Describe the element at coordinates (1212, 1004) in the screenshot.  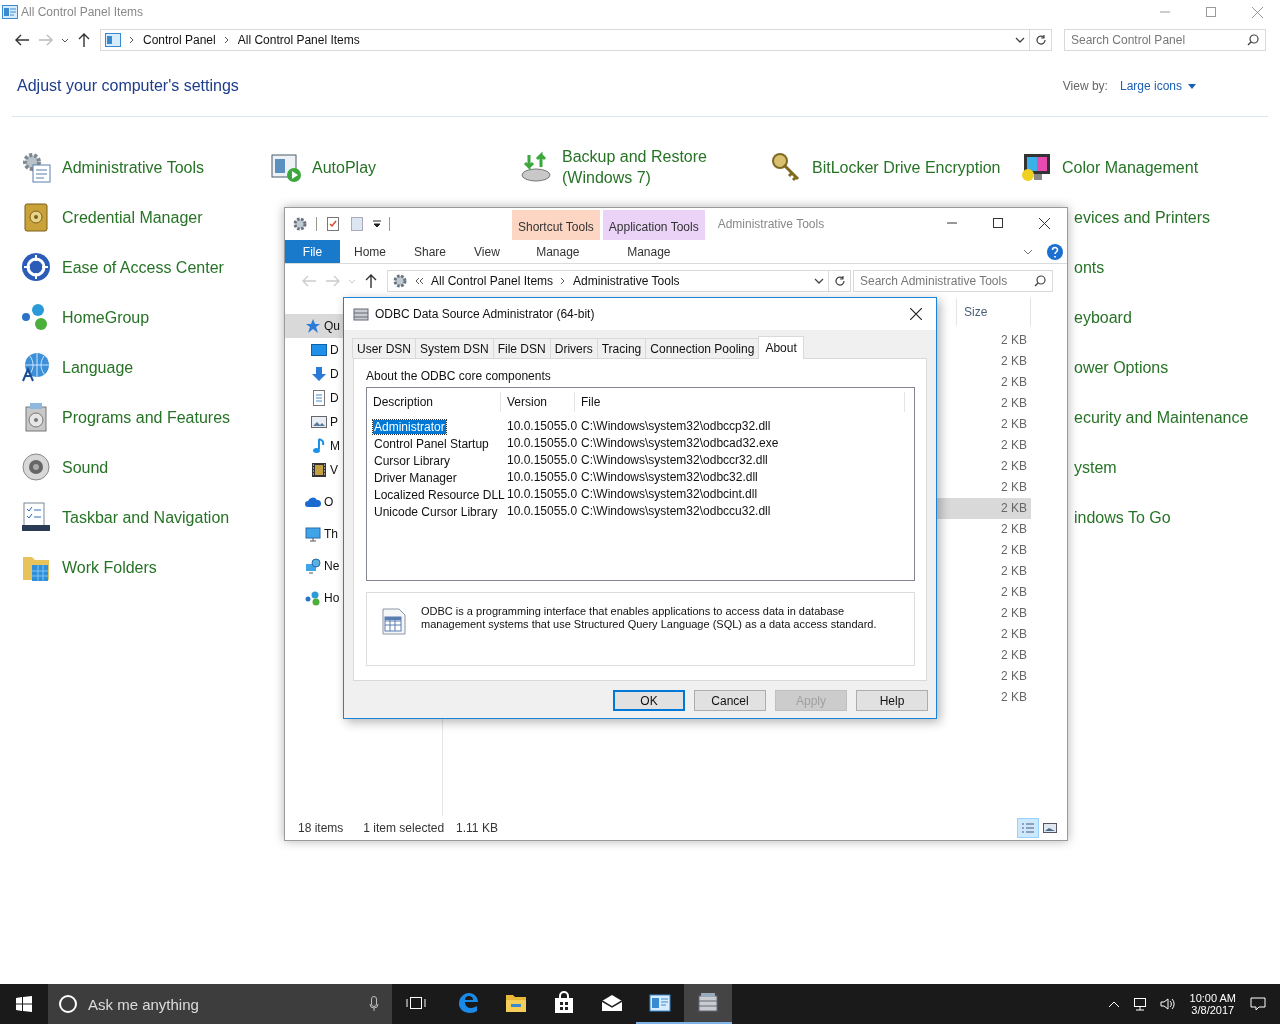
I see `clock: 10:00 AM 3/8/2017` at that location.